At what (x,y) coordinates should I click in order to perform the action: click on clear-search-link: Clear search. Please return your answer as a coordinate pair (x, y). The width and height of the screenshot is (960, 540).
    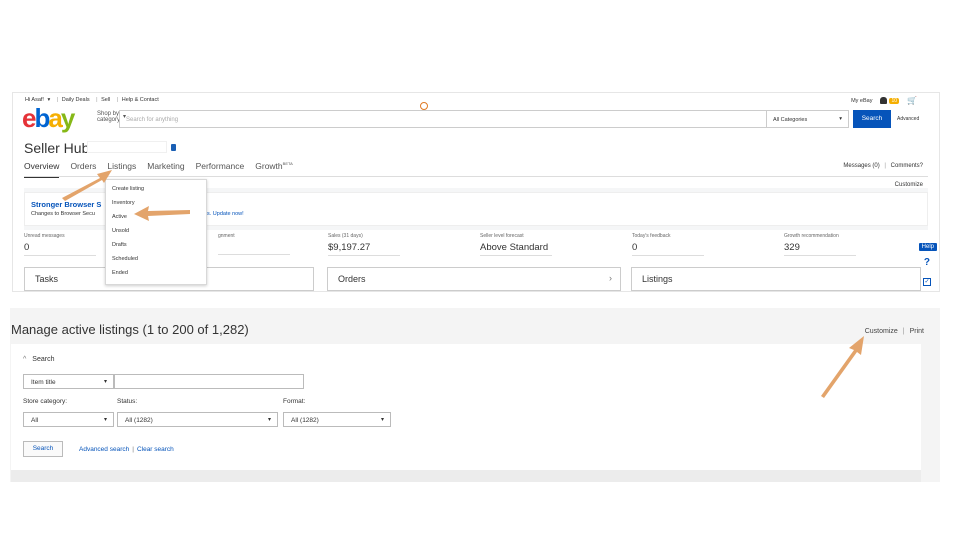
    Looking at the image, I should click on (155, 449).